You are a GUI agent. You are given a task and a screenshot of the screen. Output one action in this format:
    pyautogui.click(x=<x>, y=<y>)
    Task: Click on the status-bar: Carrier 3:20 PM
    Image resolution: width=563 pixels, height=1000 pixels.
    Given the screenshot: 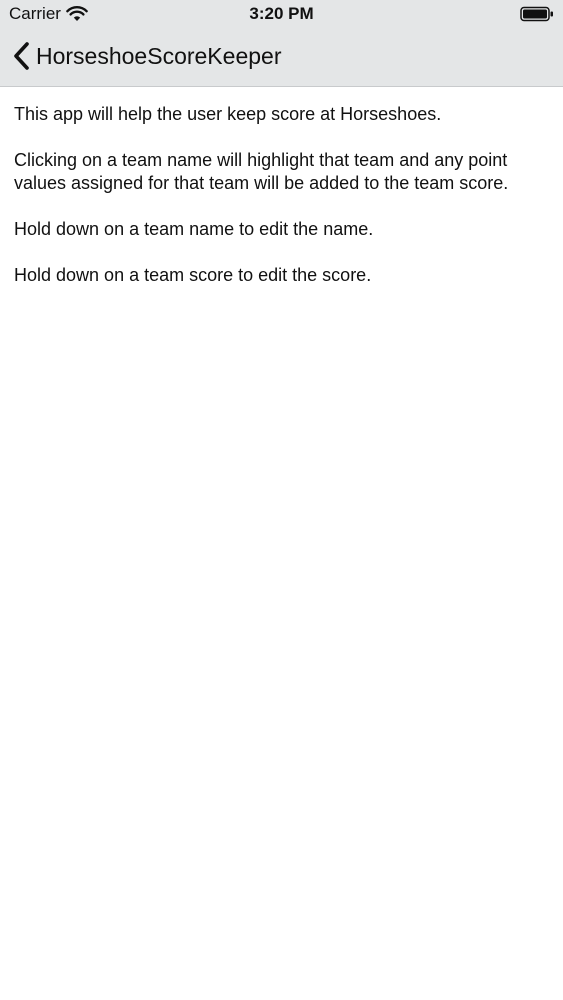 What is the action you would take?
    pyautogui.click(x=281, y=14)
    